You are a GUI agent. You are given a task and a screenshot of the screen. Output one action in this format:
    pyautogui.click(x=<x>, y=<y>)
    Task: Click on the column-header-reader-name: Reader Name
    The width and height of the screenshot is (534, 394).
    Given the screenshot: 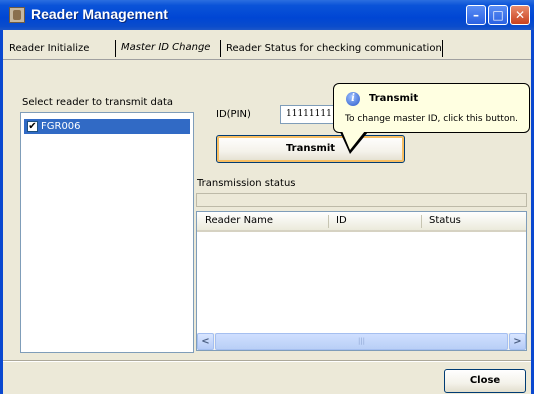 What is the action you would take?
    pyautogui.click(x=262, y=221)
    